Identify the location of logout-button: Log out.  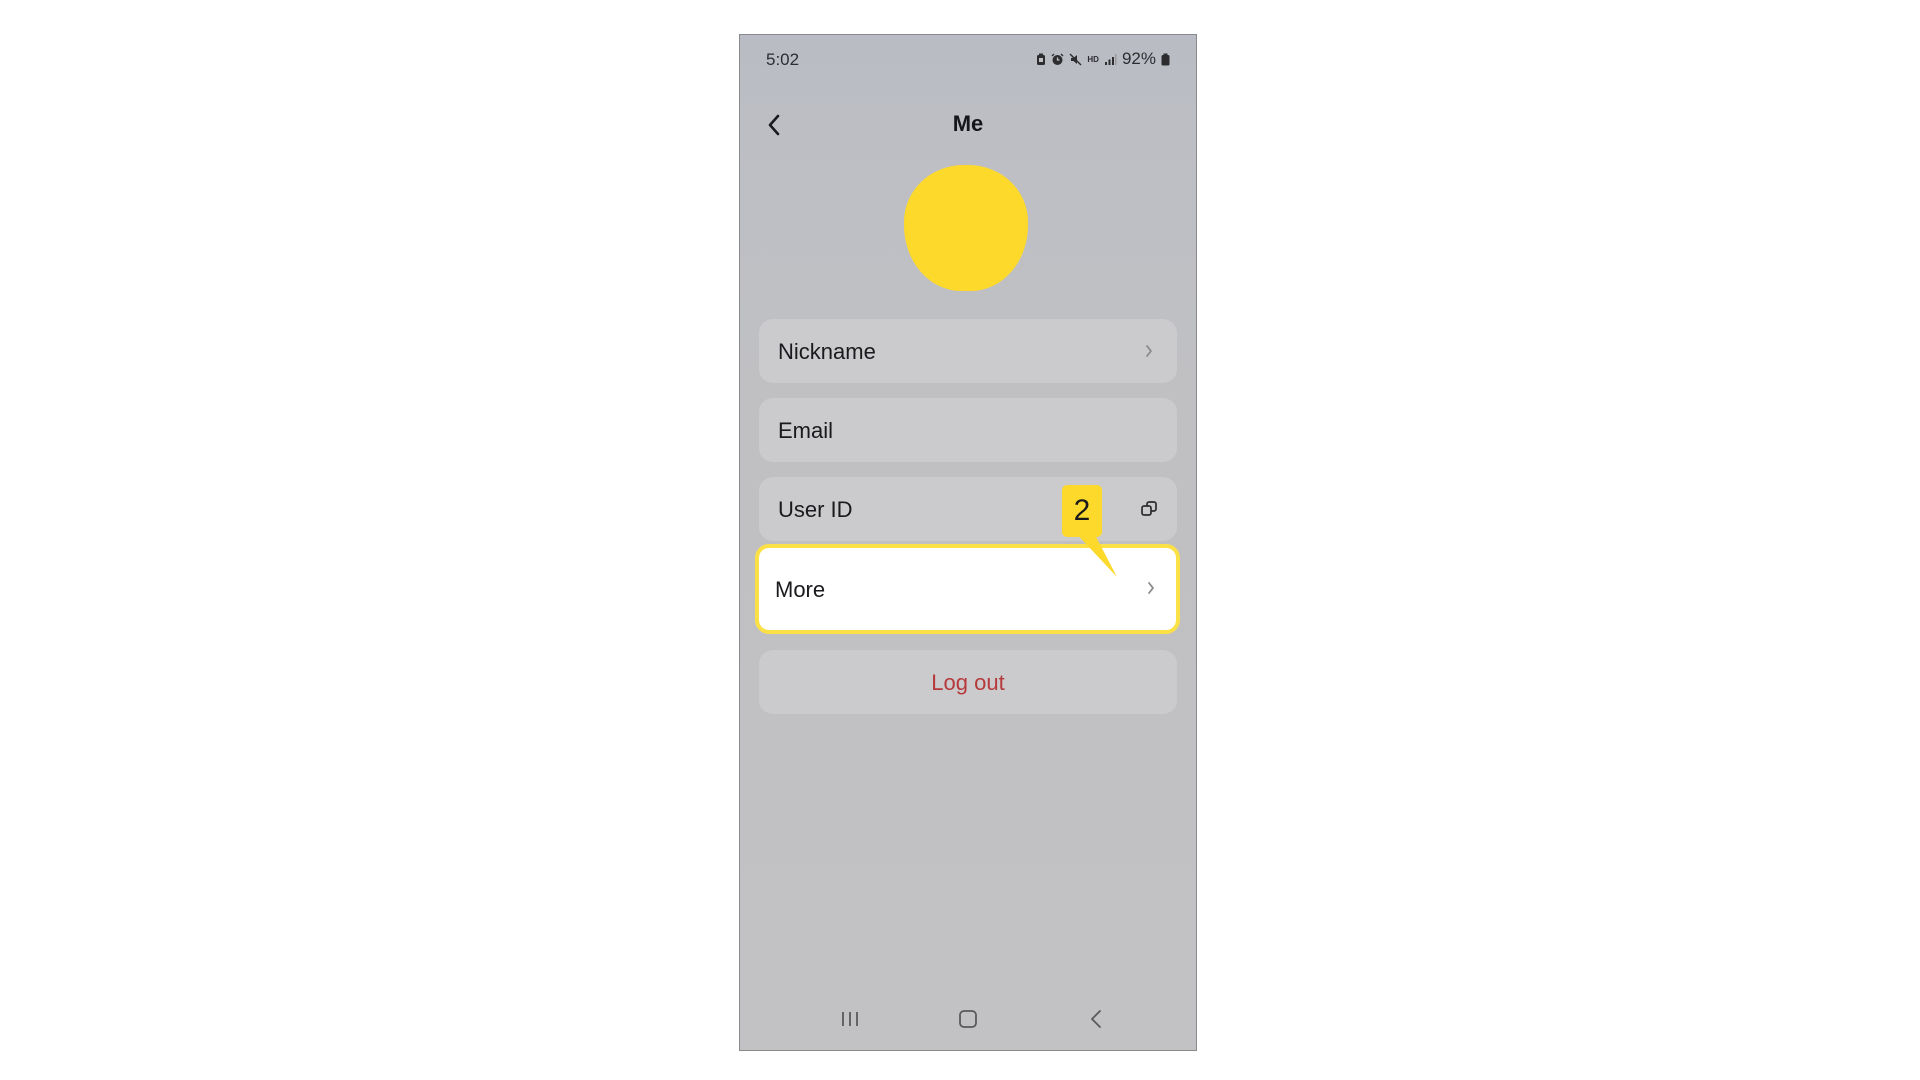
(968, 682).